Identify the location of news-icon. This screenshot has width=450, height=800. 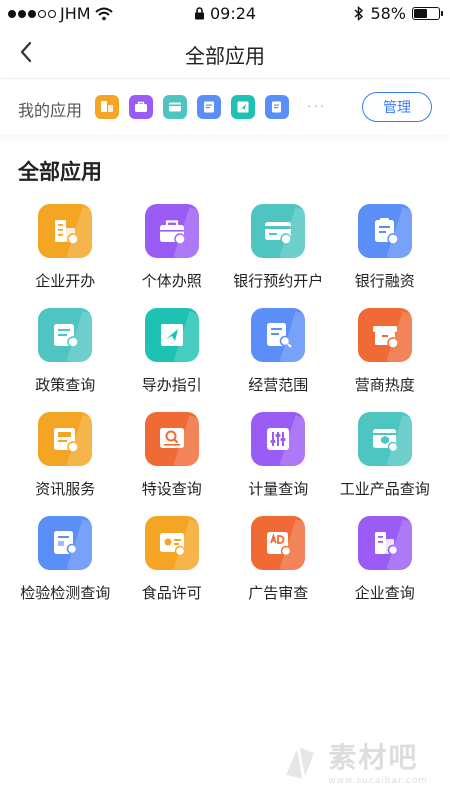
(65, 439).